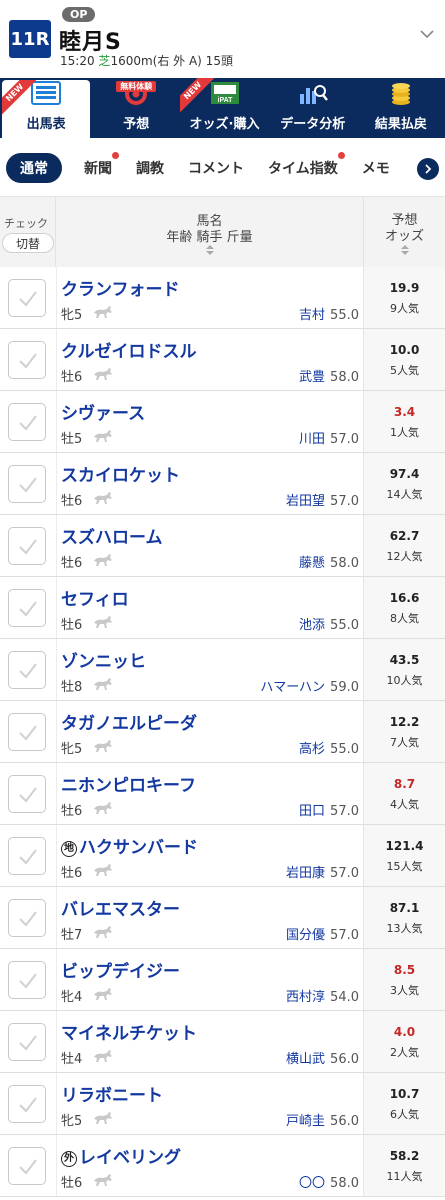  Describe the element at coordinates (428, 169) in the screenshot. I see `scroll-right-button` at that location.